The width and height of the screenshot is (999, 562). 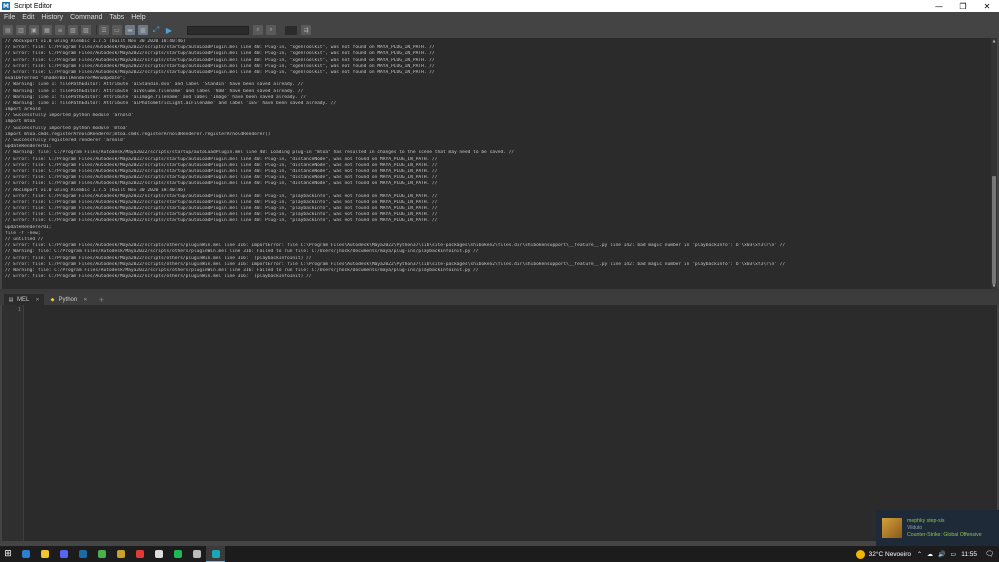 What do you see at coordinates (9, 17) in the screenshot?
I see `menu-file: File` at bounding box center [9, 17].